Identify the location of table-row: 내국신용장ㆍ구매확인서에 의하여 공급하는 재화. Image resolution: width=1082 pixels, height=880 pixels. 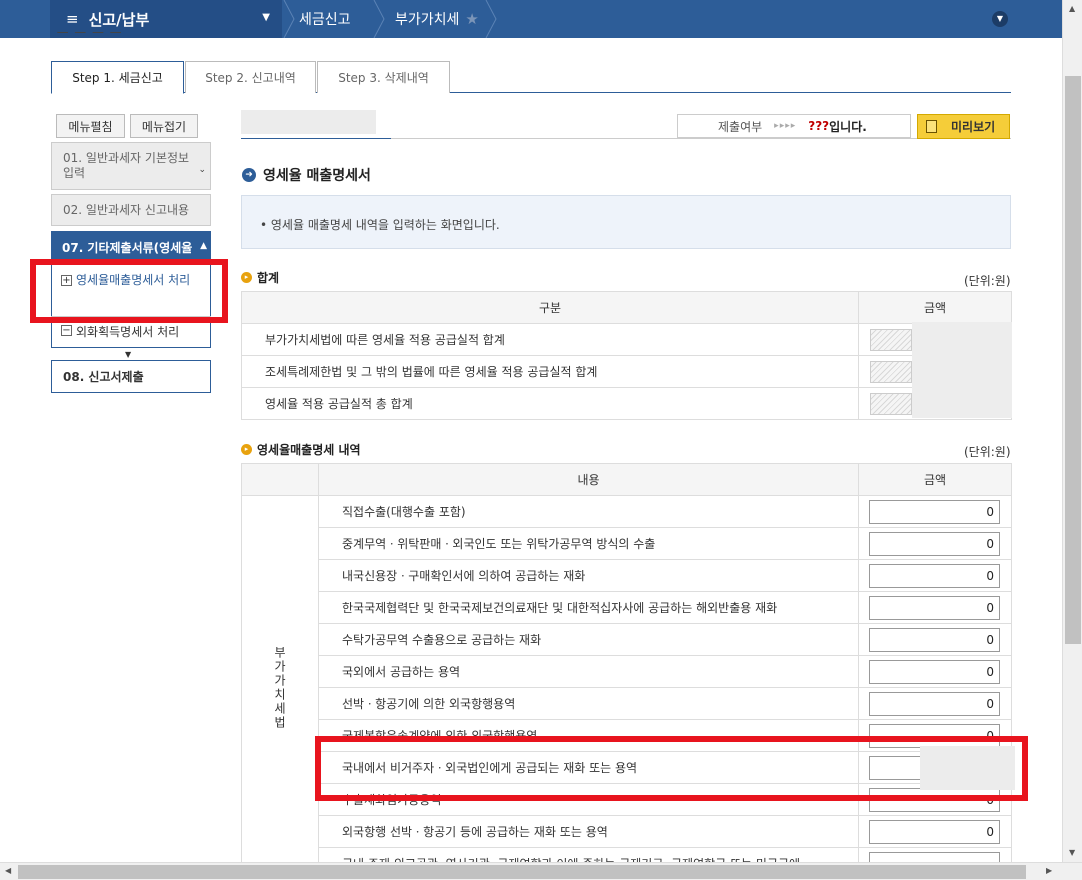
(627, 575).